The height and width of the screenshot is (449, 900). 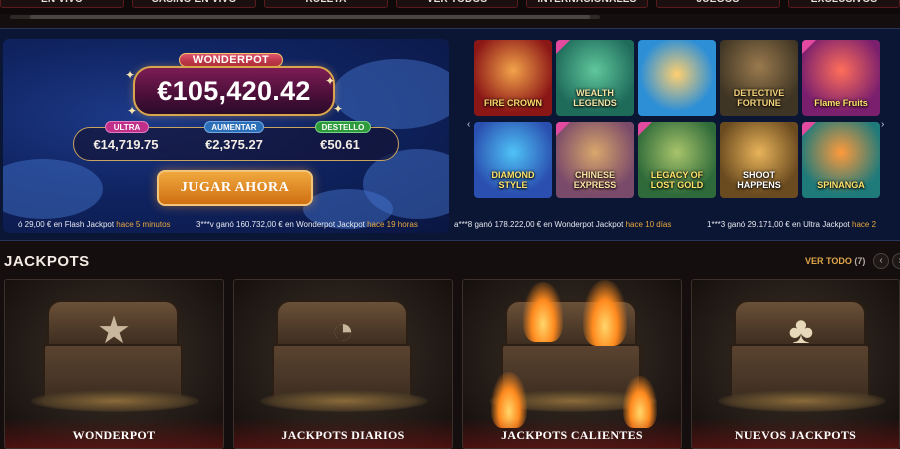 I want to click on game-tile-spinanga: SPINANGA, so click(x=841, y=160).